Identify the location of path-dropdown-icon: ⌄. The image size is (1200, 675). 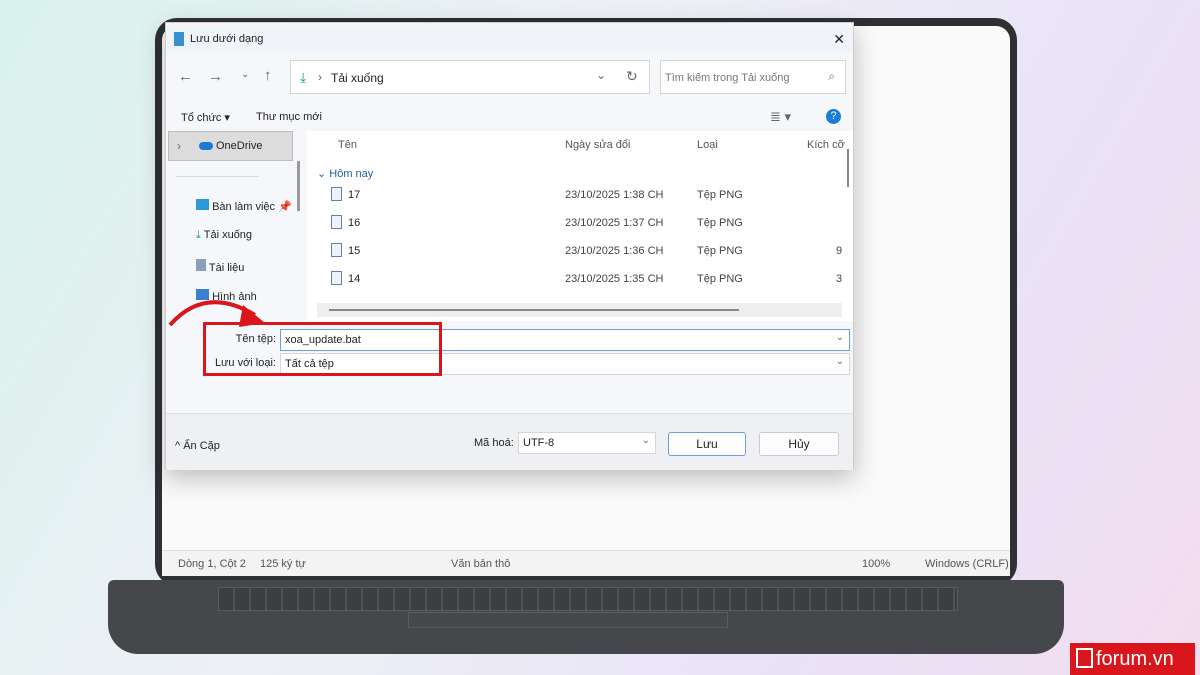
(601, 75).